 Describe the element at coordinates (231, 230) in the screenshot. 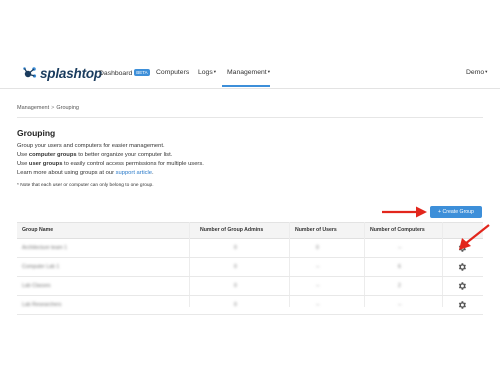

I see `column-header-group-admins: Number of Group Admins` at that location.